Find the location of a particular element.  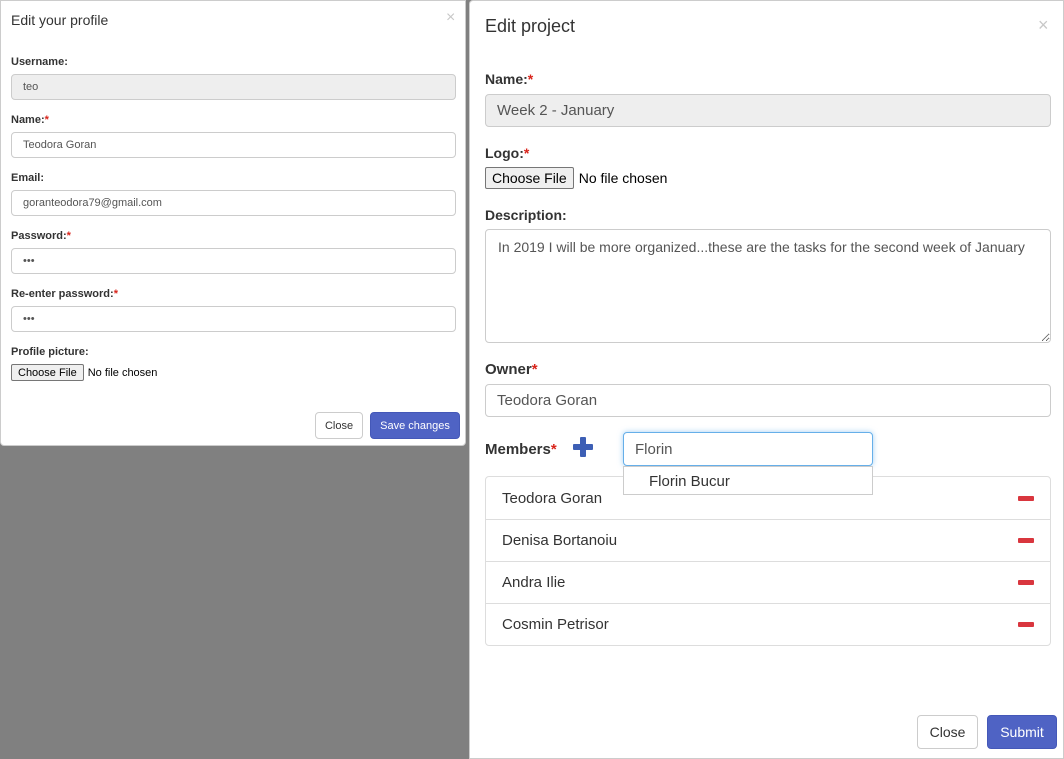

profile-modal-title: Edit your profile is located at coordinates (60, 20).